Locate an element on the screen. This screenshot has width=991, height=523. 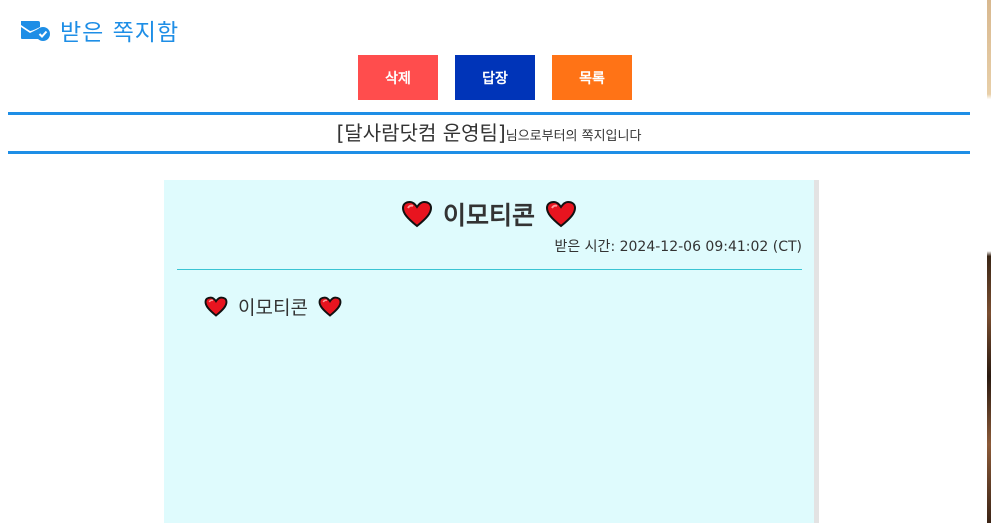
message-body-text: 이모티콘 is located at coordinates (273, 307).